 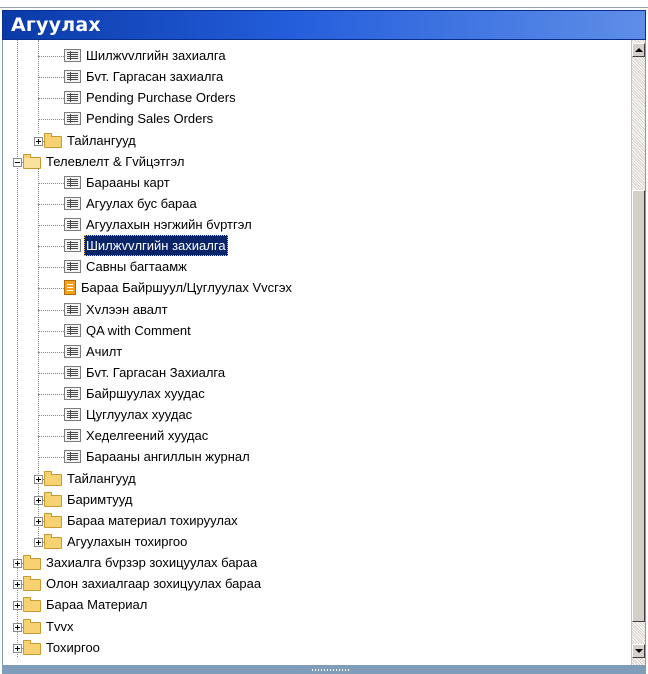 I want to click on tree-item-label: Хvлээн авалт, so click(x=127, y=309).